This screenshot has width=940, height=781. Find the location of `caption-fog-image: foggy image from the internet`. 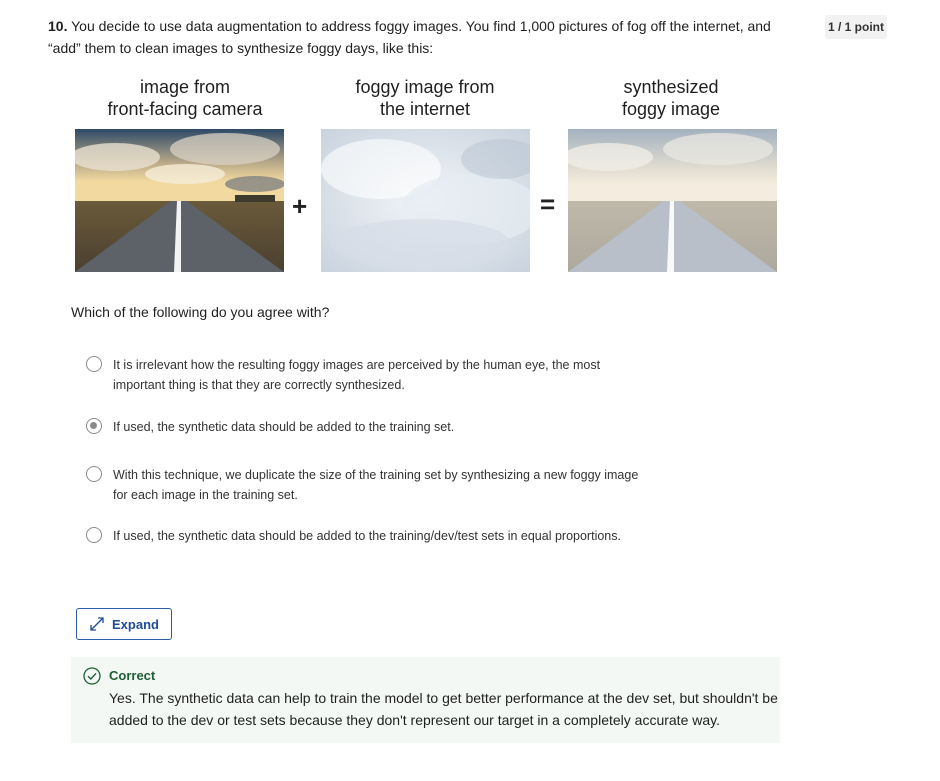

caption-fog-image: foggy image from the internet is located at coordinates (425, 98).